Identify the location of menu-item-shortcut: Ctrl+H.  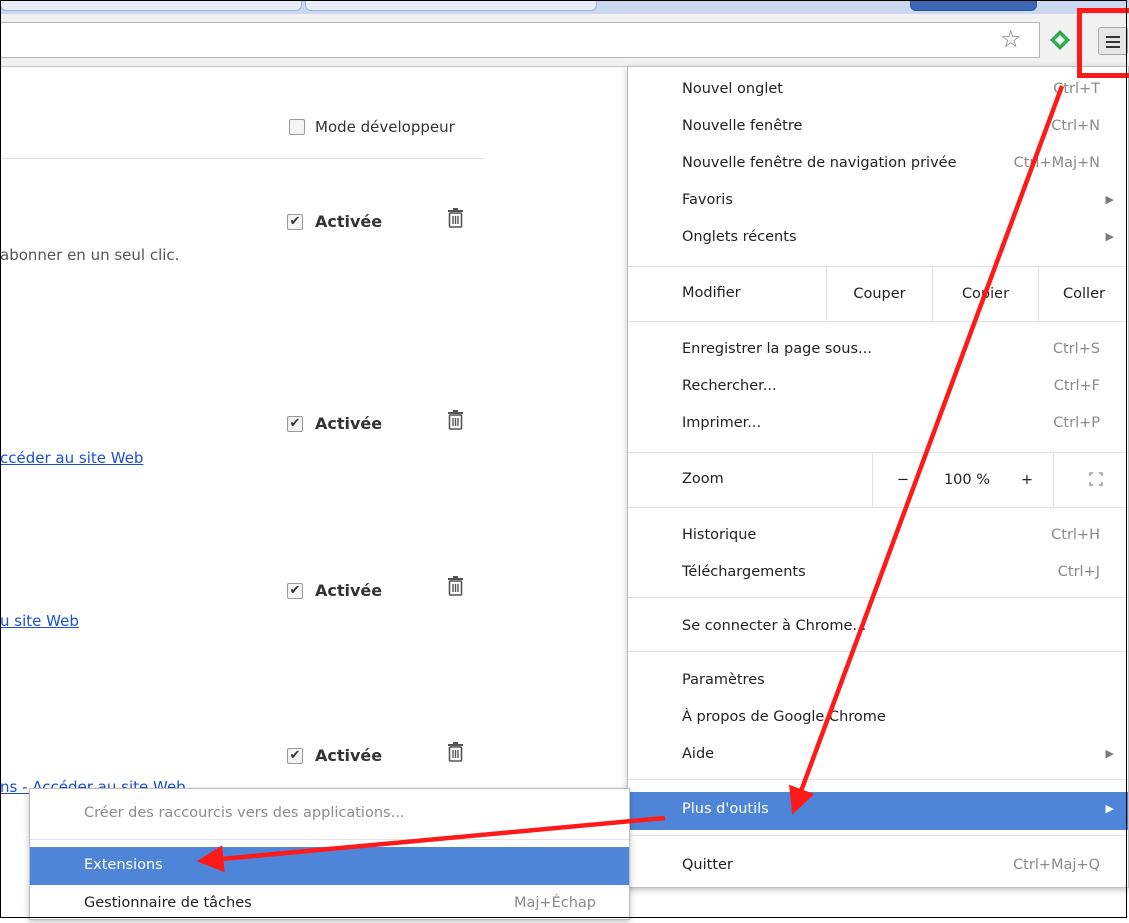
(1075, 535).